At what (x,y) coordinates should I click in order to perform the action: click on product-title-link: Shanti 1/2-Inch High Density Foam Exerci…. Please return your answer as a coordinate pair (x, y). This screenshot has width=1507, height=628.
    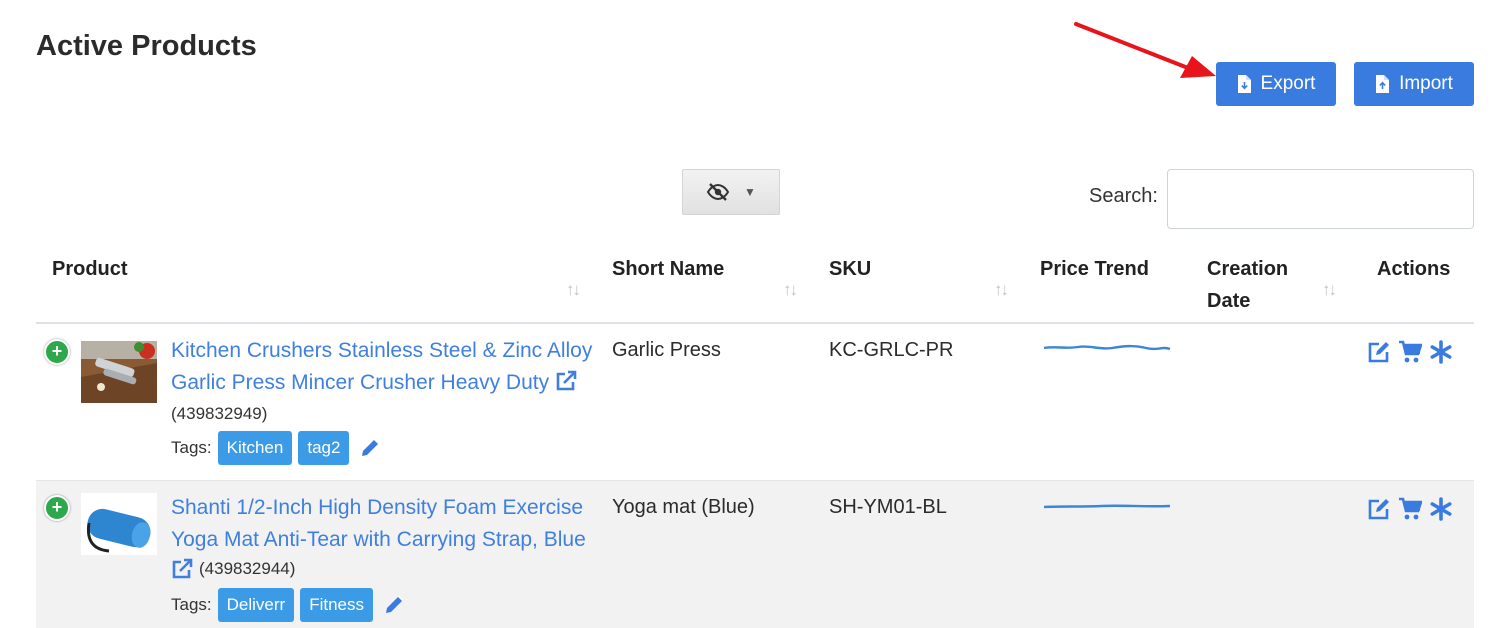
    Looking at the image, I should click on (378, 524).